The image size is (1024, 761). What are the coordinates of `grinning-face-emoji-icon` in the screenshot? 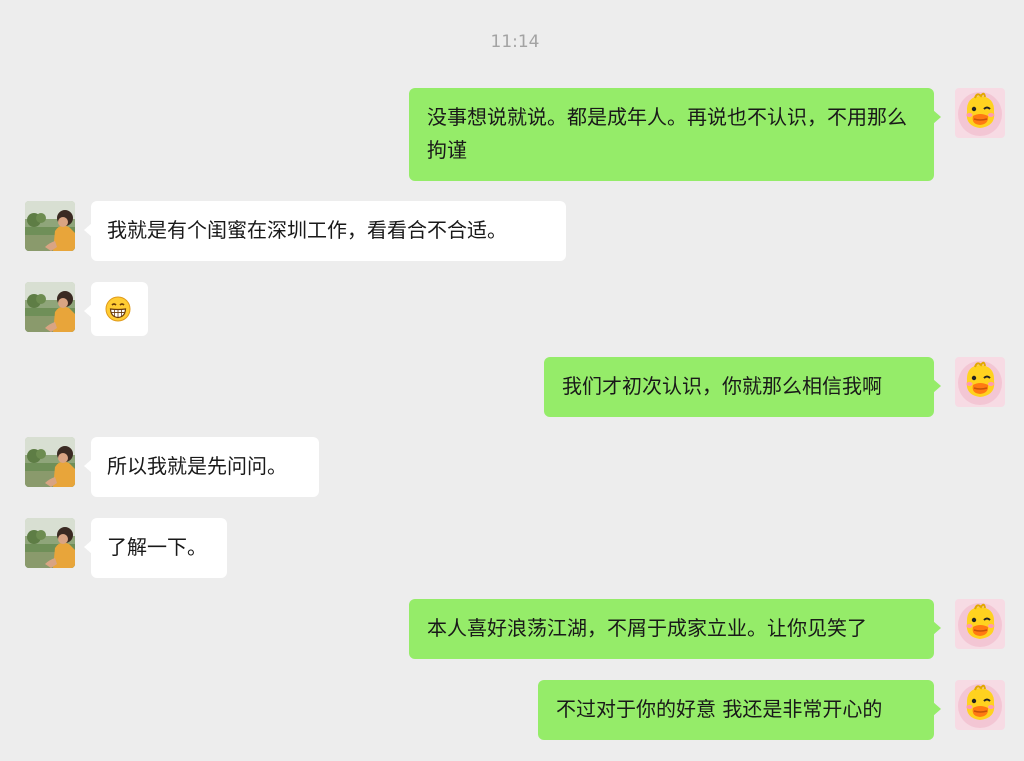 It's located at (118, 309).